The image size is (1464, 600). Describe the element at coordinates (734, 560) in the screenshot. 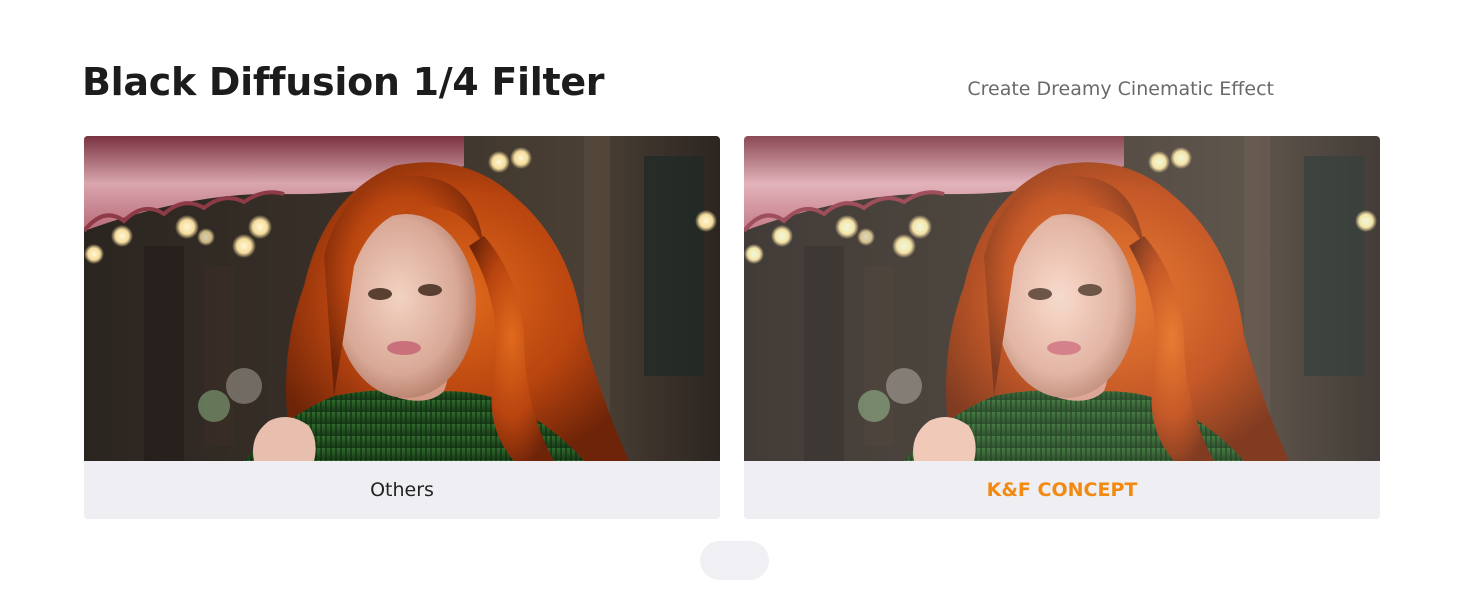

I see `carousel-pager-pill` at that location.